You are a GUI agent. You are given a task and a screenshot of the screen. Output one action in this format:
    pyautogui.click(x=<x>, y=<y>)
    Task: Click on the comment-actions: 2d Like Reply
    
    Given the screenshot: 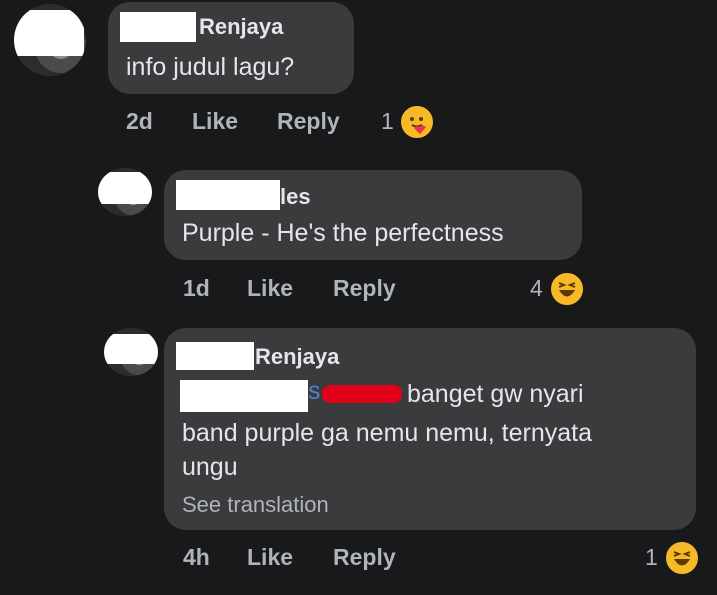 What is the action you would take?
    pyautogui.click(x=286, y=123)
    